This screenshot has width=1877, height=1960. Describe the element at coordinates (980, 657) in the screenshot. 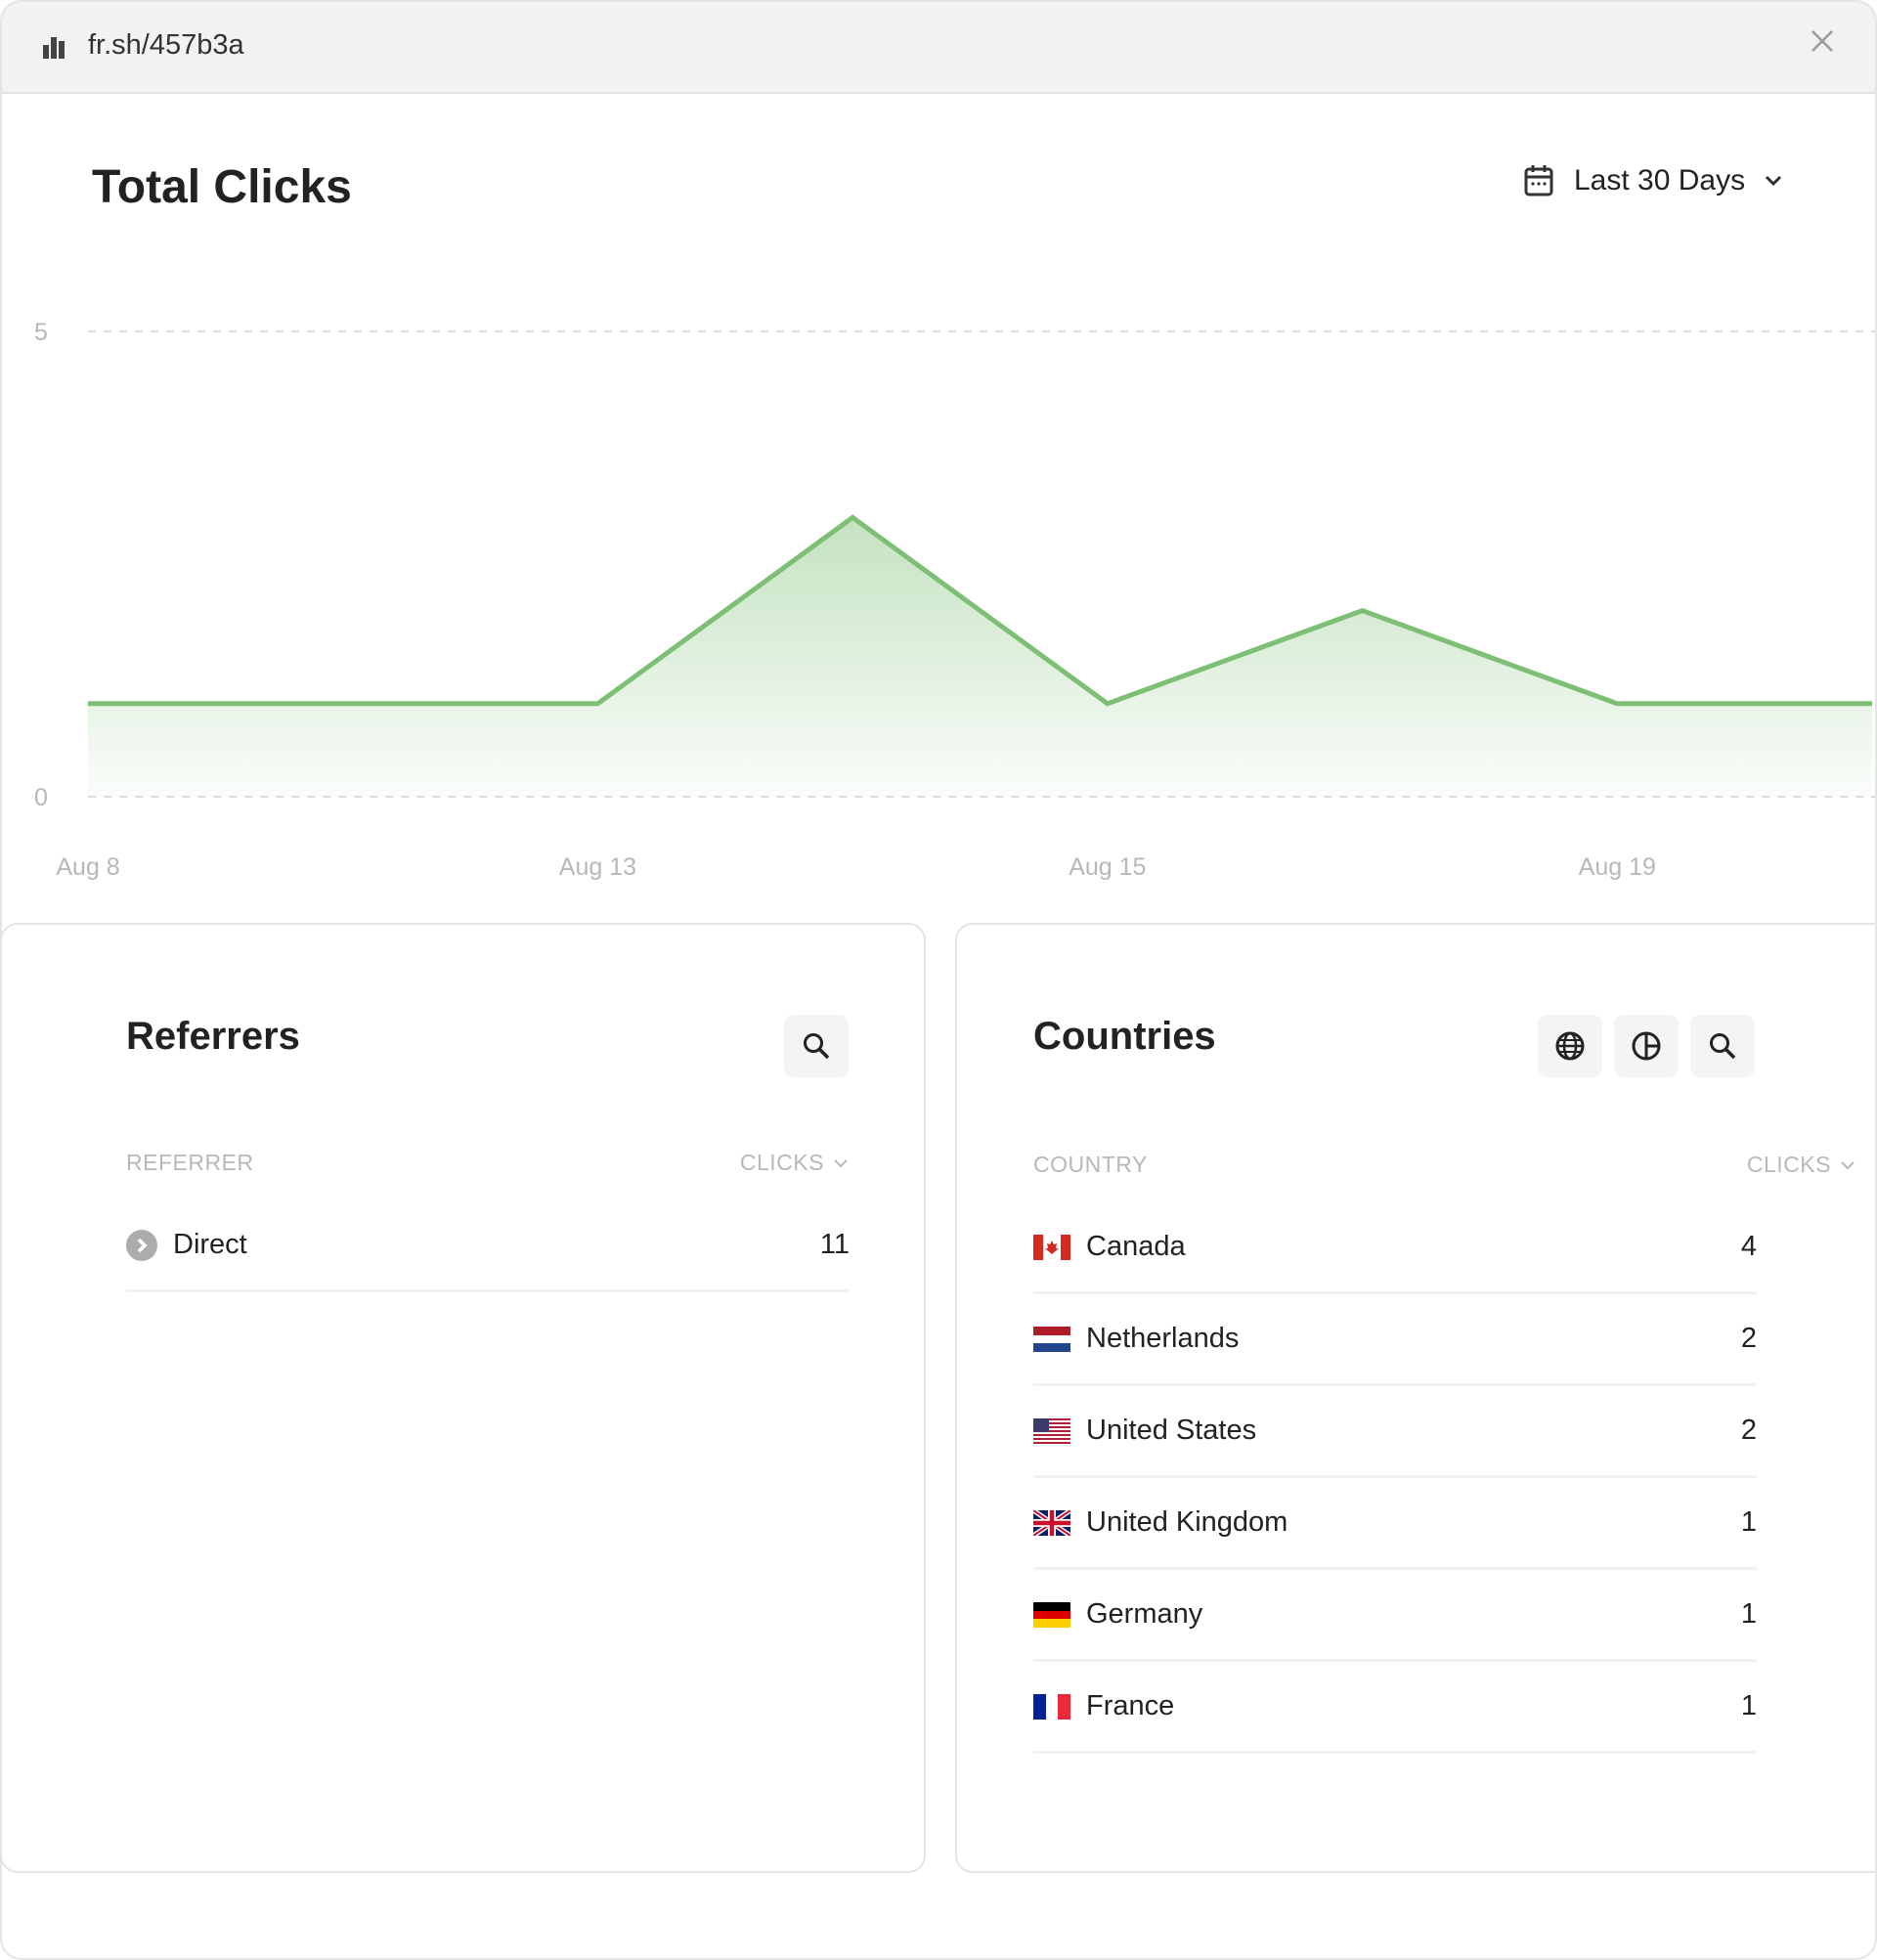

I see `area-fill` at that location.